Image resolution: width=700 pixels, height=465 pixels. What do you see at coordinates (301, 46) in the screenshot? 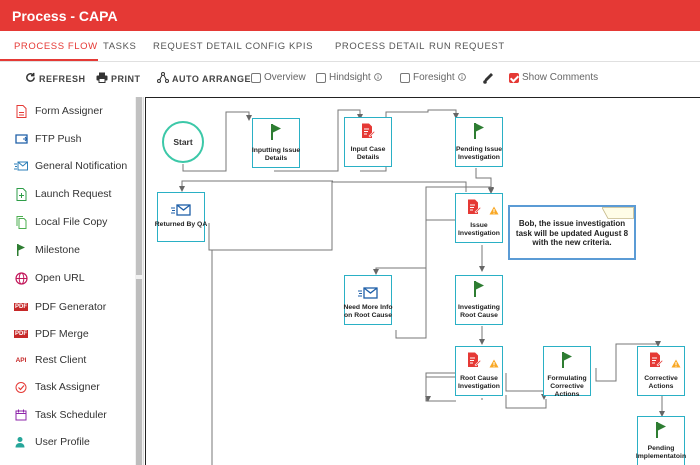
I see `tab-kpis: KPIS` at bounding box center [301, 46].